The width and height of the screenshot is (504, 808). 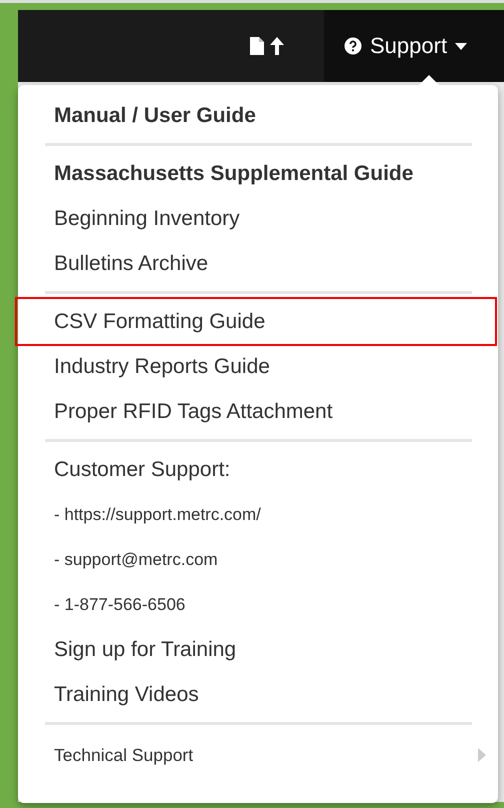 What do you see at coordinates (258, 173) in the screenshot?
I see `menu-heading: Massachusetts Supplemental Guide` at bounding box center [258, 173].